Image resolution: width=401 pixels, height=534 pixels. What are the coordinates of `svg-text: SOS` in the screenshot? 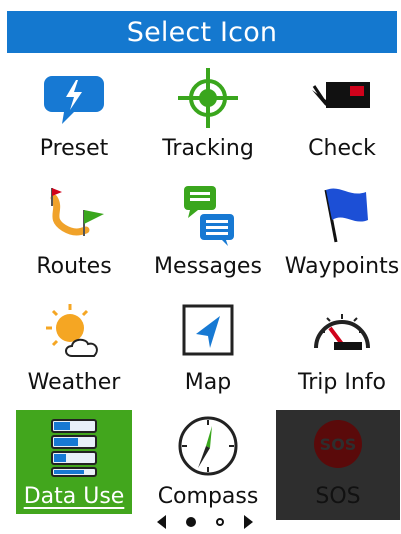 It's located at (338, 444).